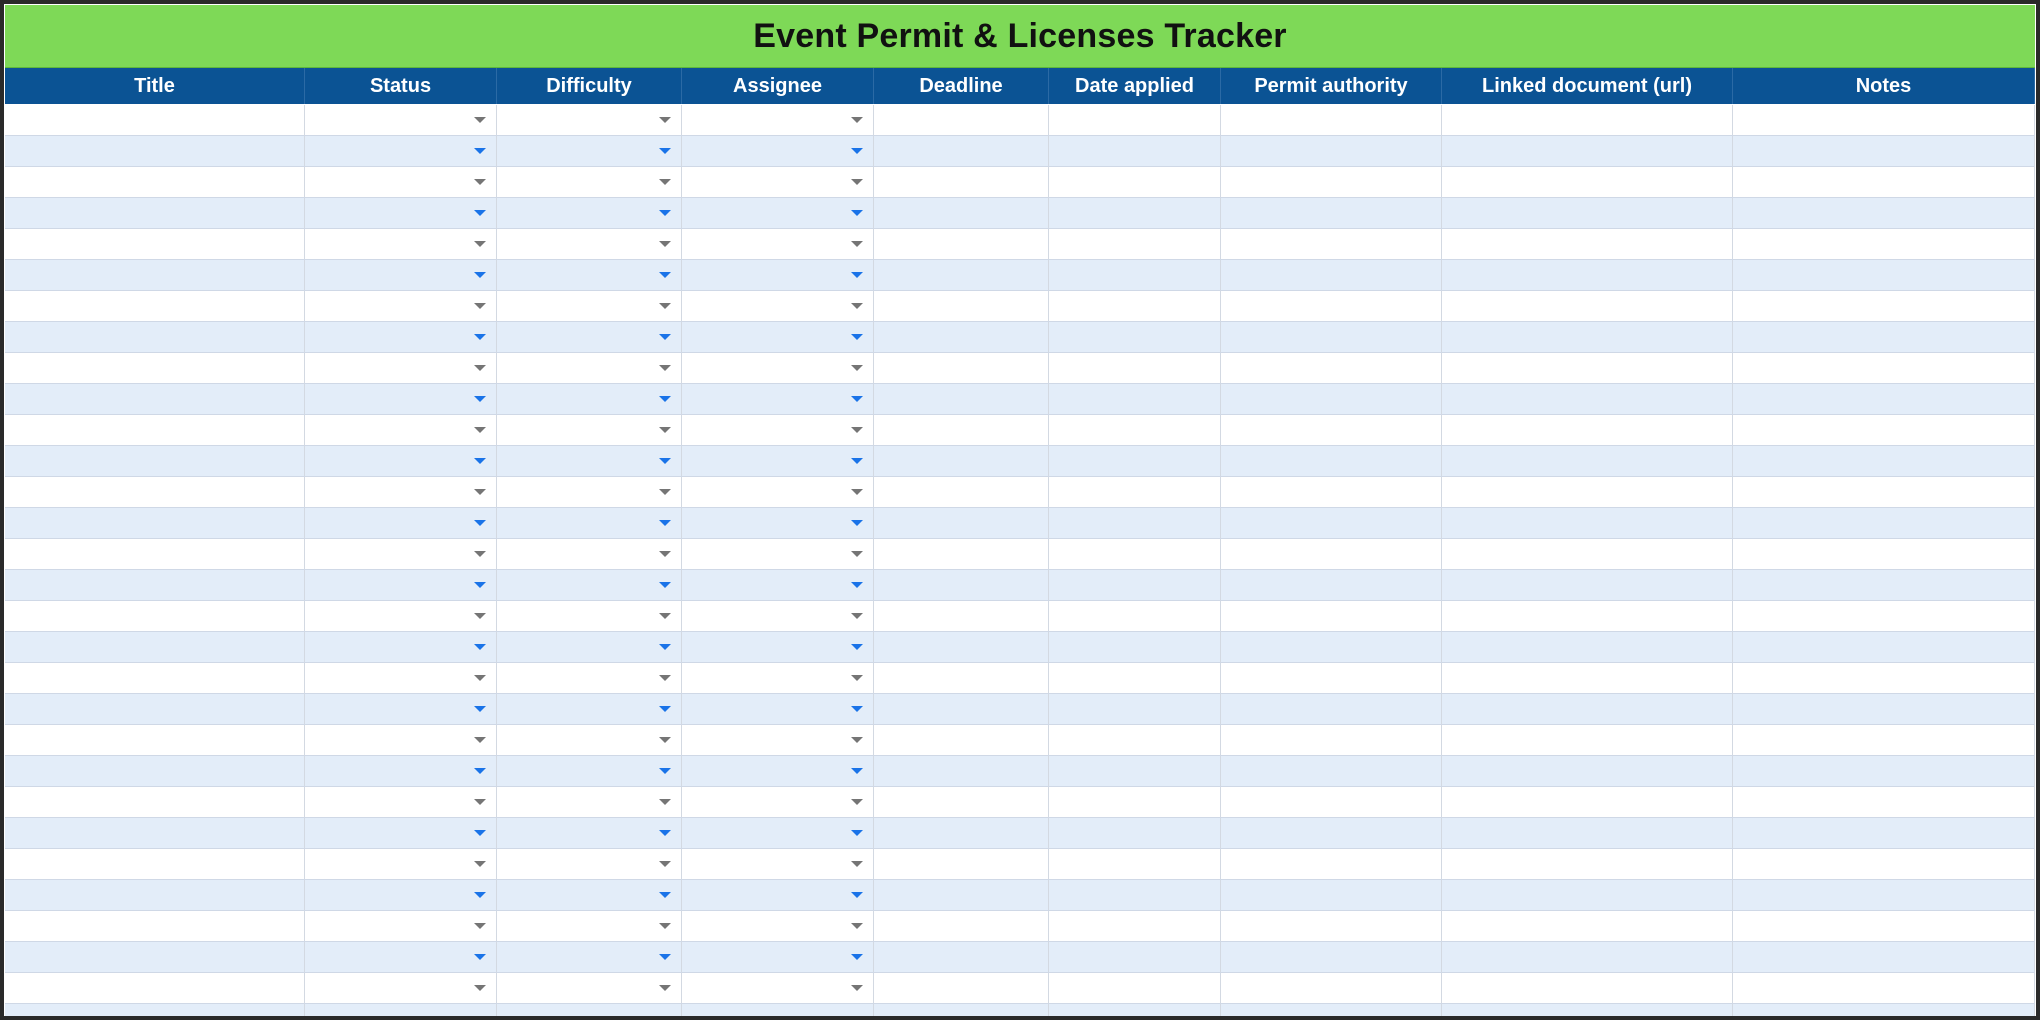  What do you see at coordinates (589, 86) in the screenshot?
I see `column-header-difficulty: Difficulty` at bounding box center [589, 86].